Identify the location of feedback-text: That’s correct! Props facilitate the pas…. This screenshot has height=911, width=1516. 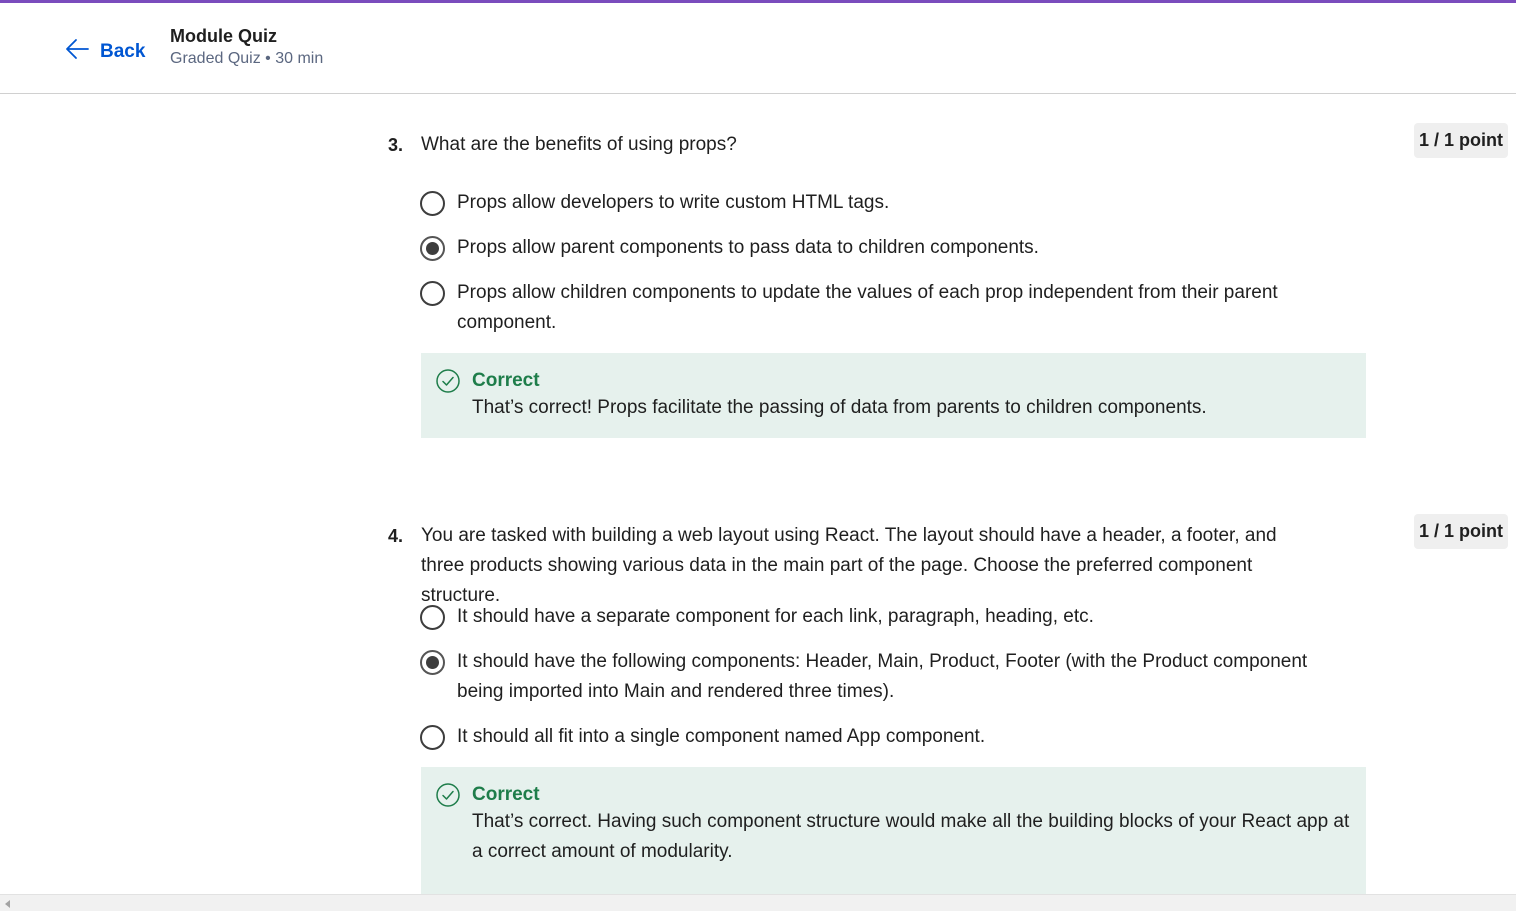
(839, 407).